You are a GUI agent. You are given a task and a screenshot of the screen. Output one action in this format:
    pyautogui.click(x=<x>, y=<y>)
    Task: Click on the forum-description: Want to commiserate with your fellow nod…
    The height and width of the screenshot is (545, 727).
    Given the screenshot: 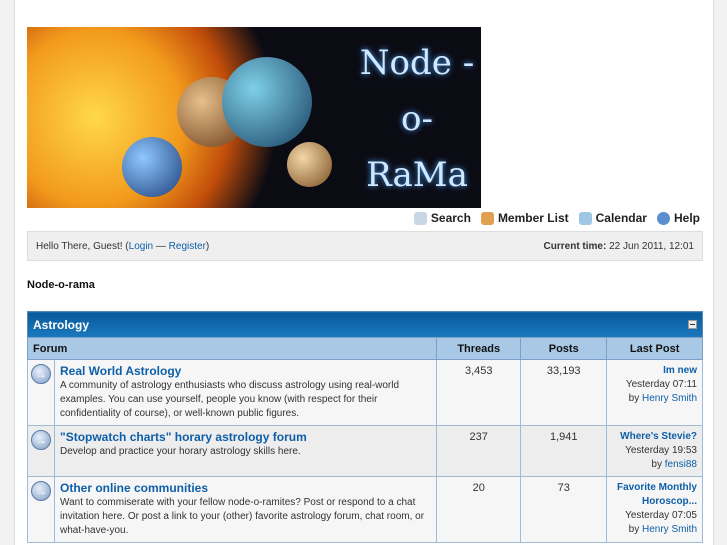 What is the action you would take?
    pyautogui.click(x=242, y=516)
    